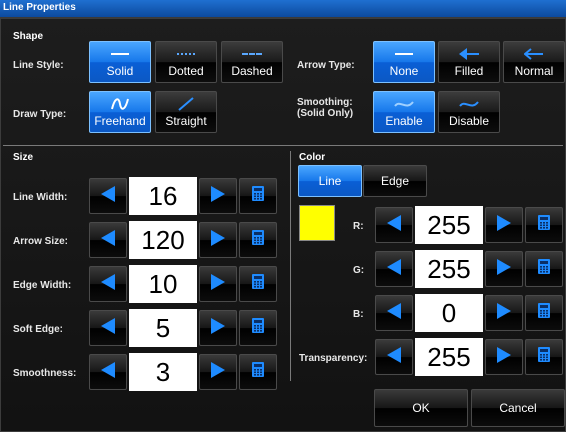  I want to click on green-value: 255, so click(449, 269).